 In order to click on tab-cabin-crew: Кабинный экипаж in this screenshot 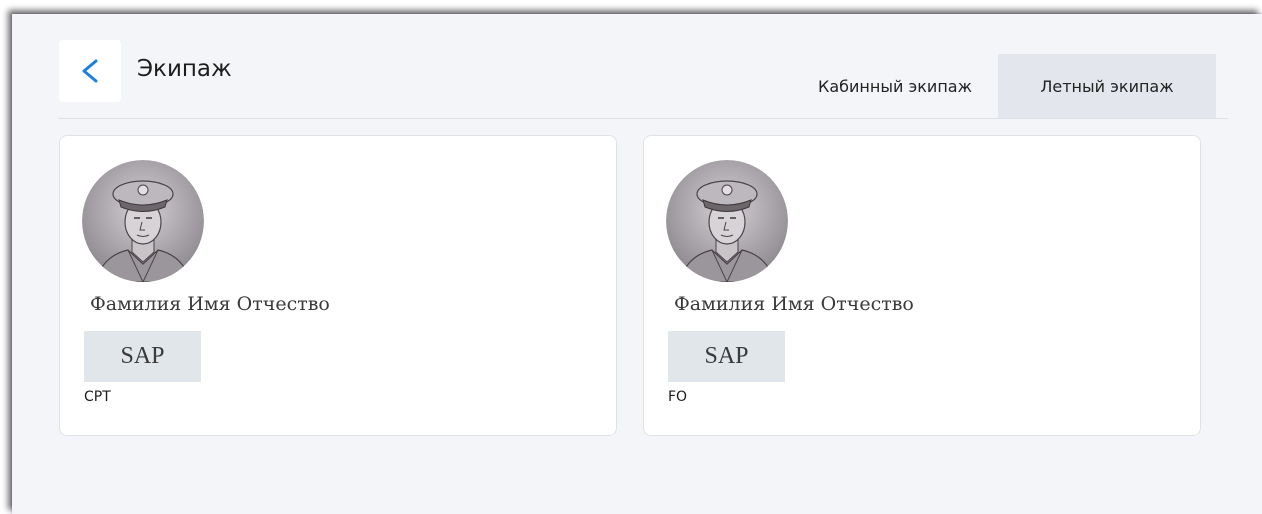, I will do `click(890, 86)`.